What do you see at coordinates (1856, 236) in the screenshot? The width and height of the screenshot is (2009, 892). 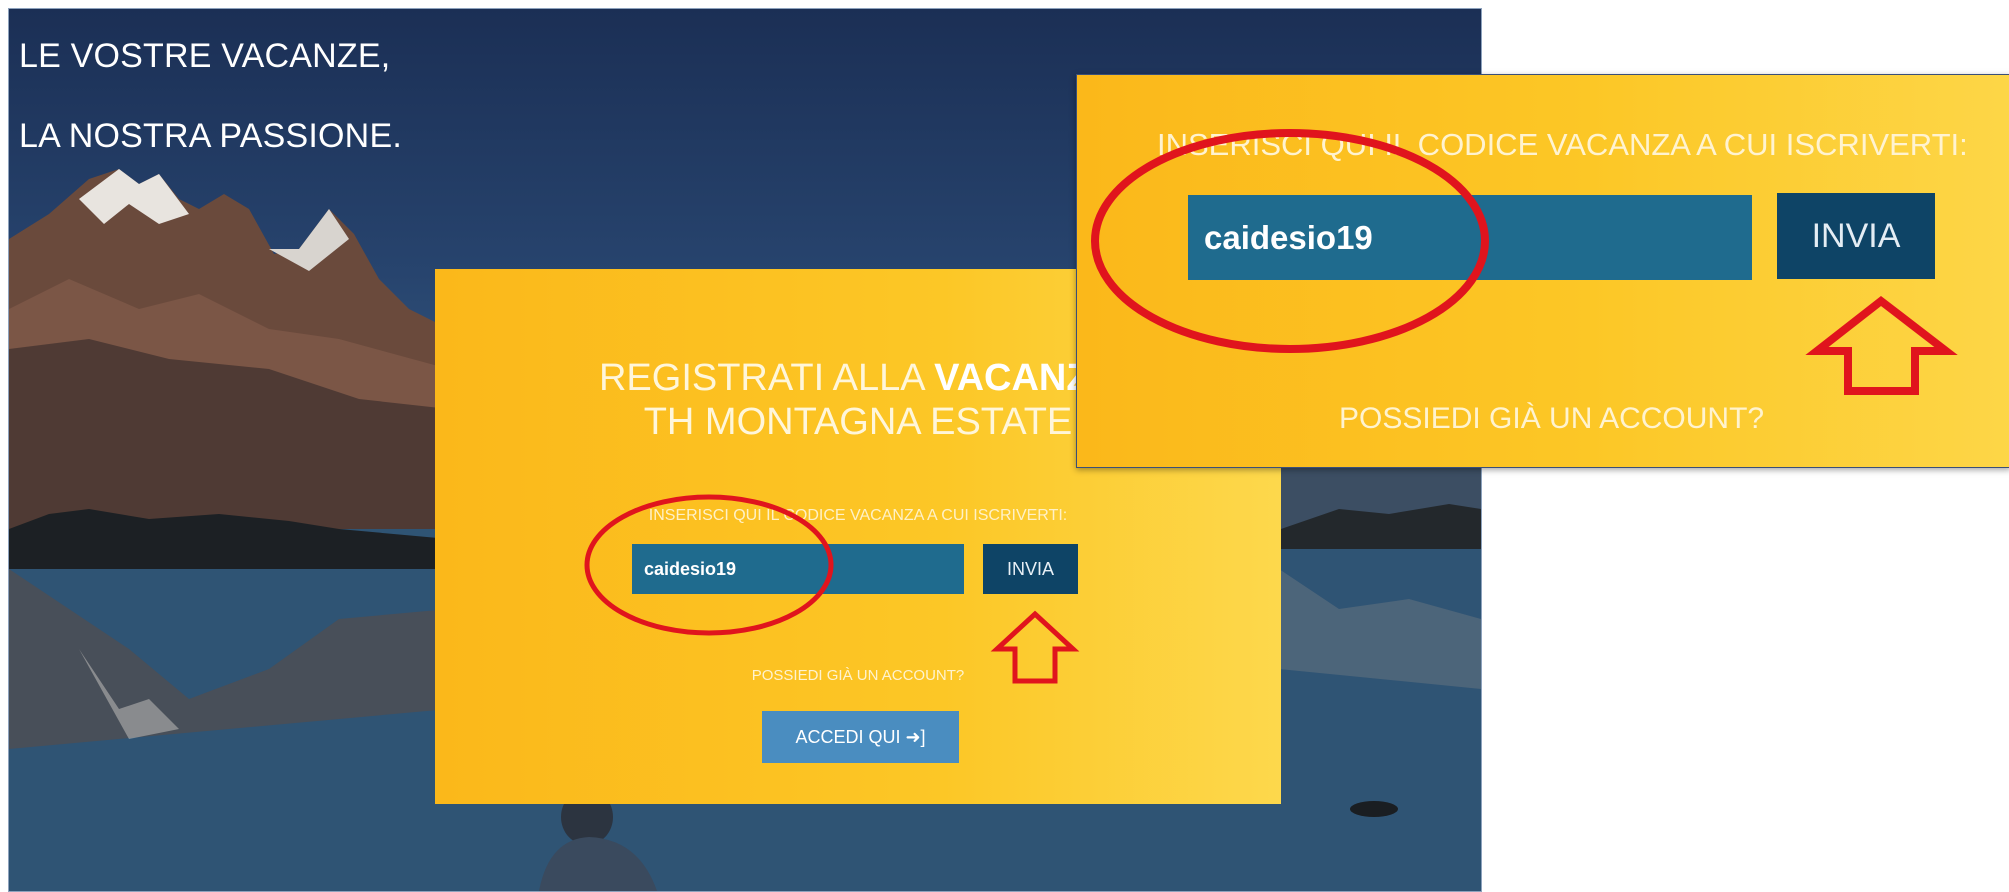 I see `zoom-submit-code-button: INVIA` at bounding box center [1856, 236].